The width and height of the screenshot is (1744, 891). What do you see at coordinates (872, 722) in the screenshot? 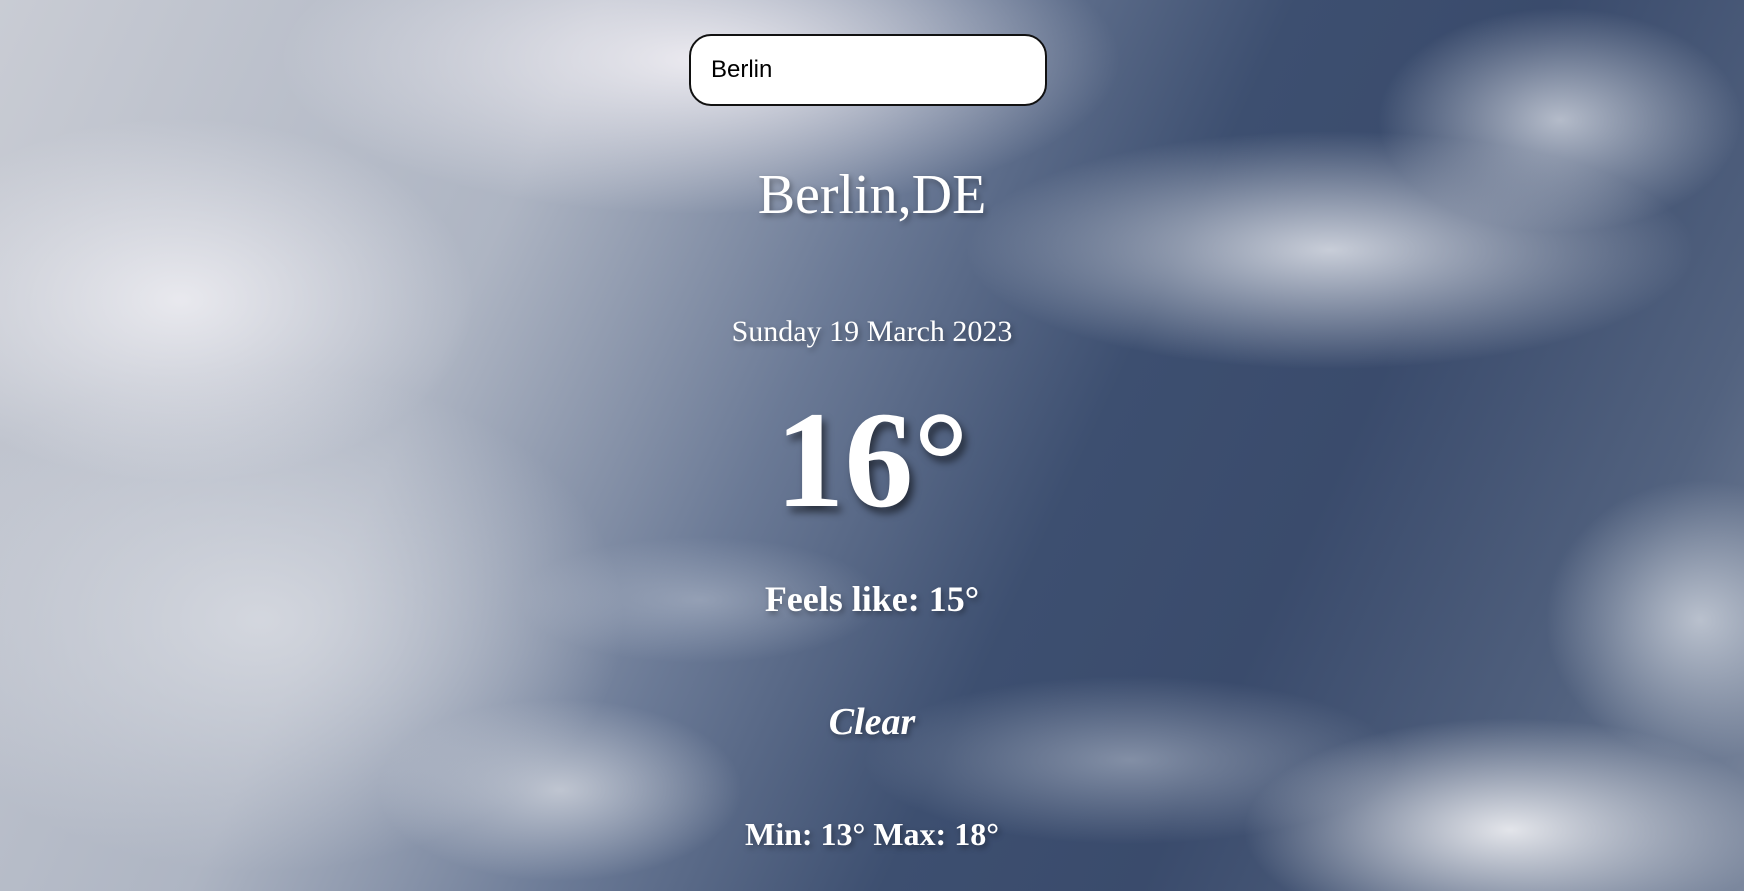
I see `weather-condition: Clear` at bounding box center [872, 722].